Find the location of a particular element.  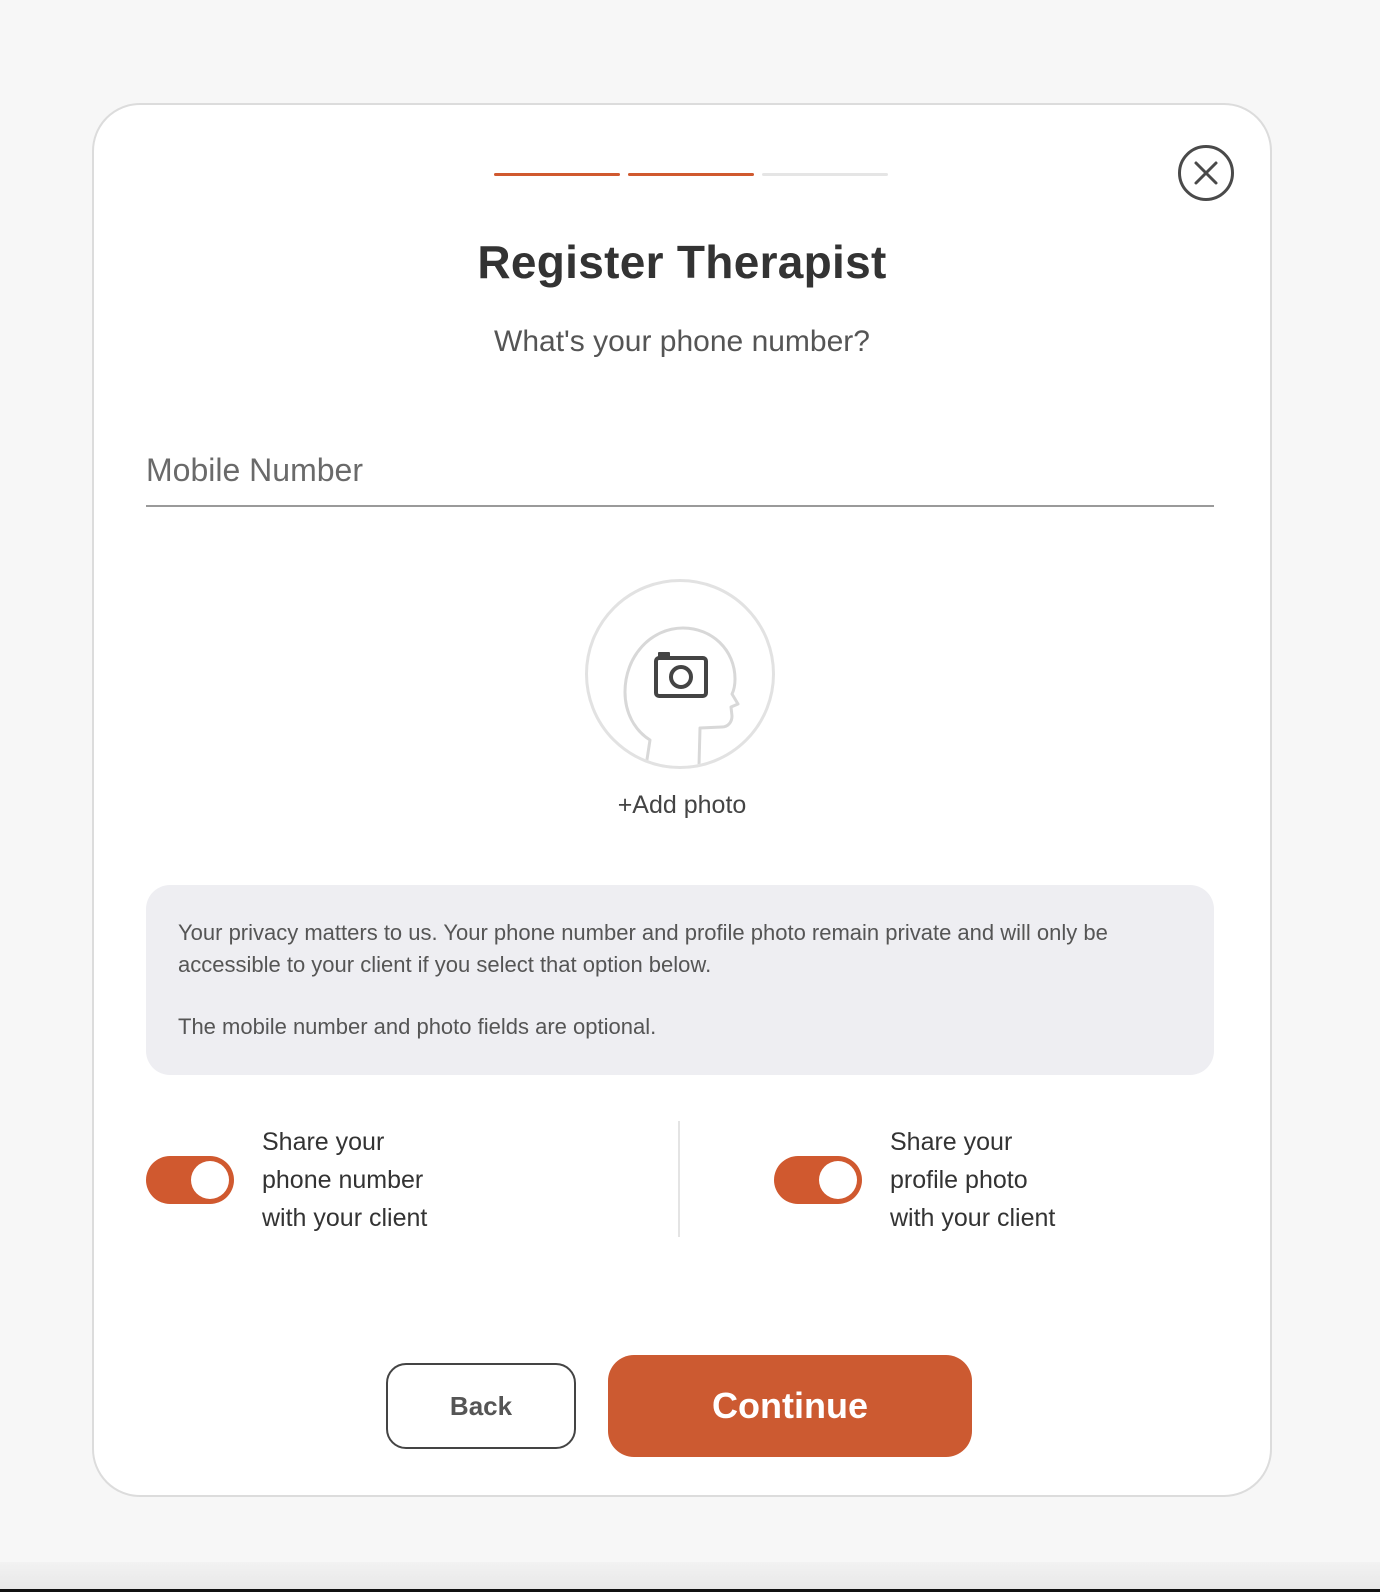

step-progress is located at coordinates (691, 174).